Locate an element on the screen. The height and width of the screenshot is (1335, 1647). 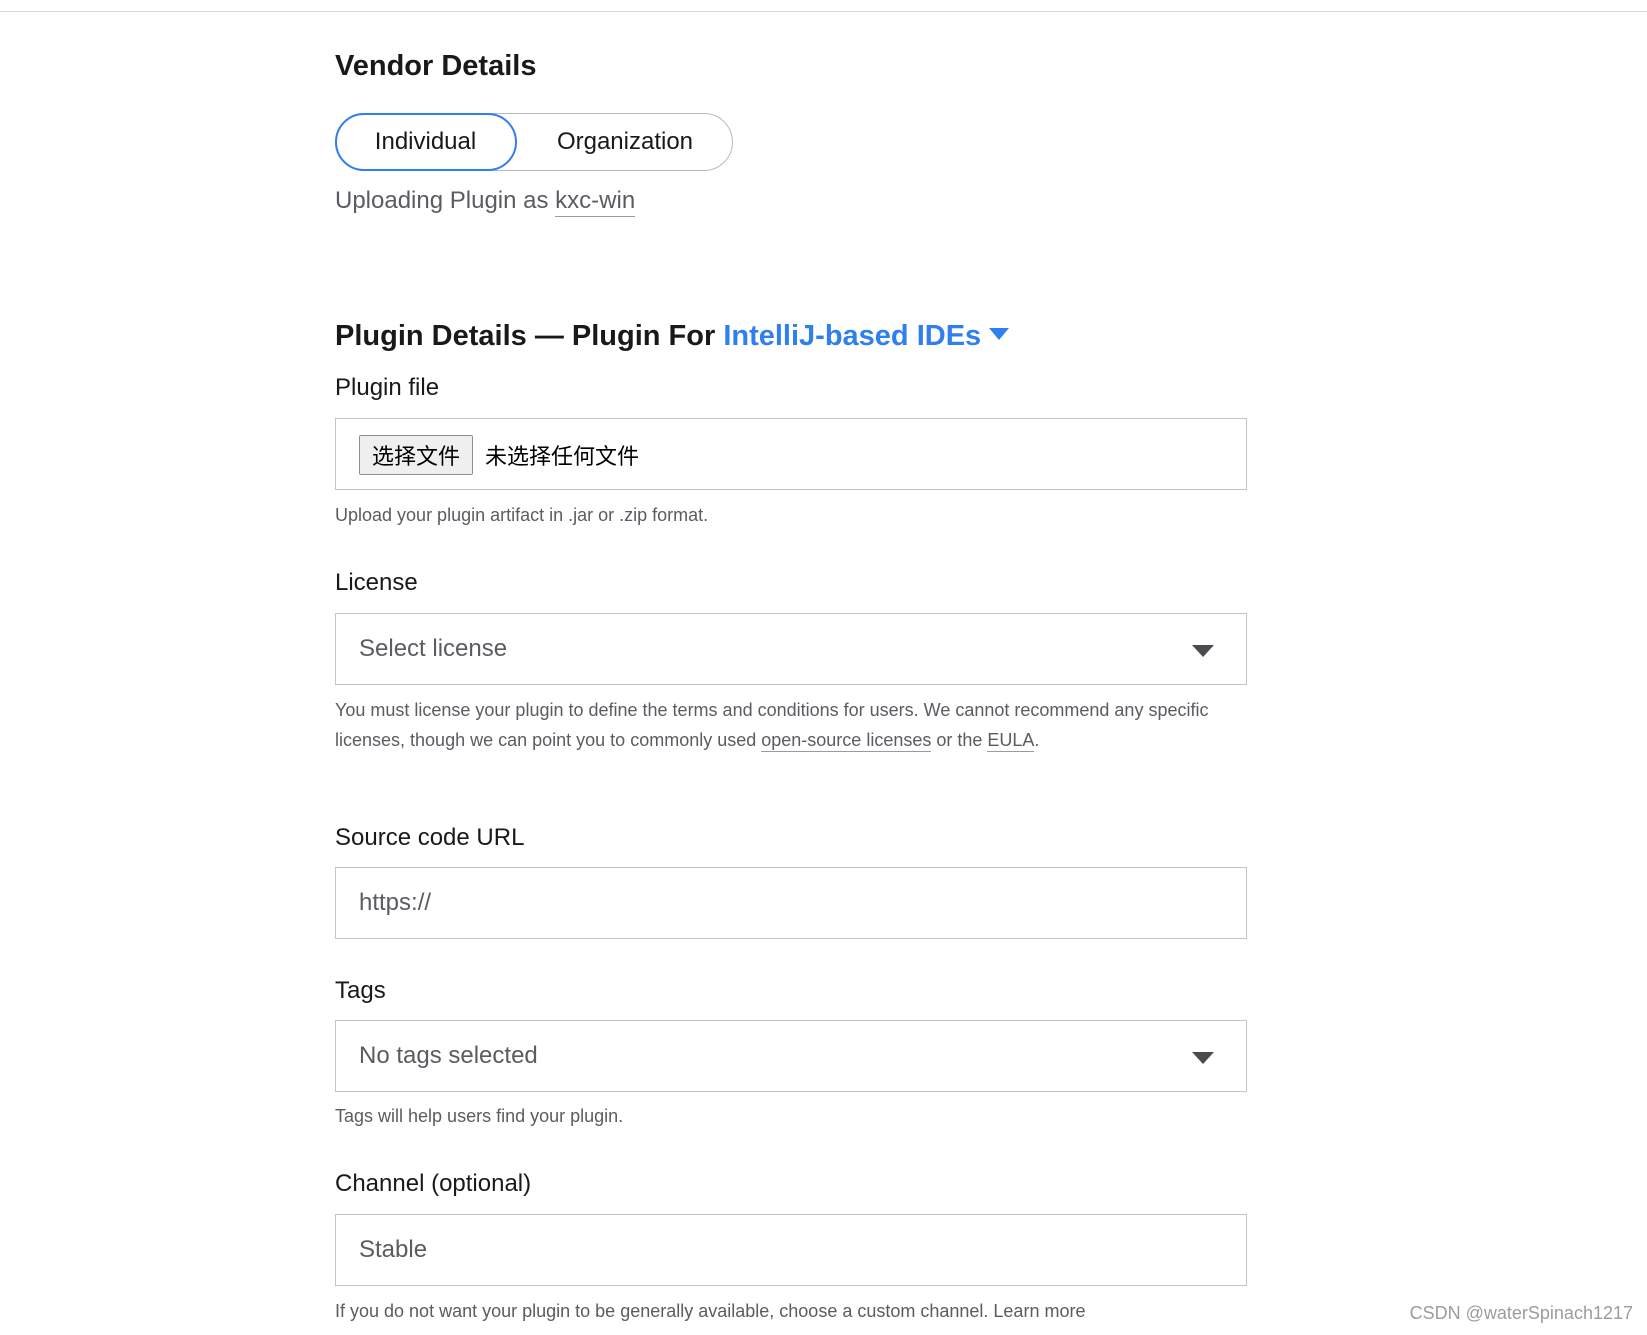
plugin-details-title-prefix: Plugin Details — Plugin For is located at coordinates (529, 336).